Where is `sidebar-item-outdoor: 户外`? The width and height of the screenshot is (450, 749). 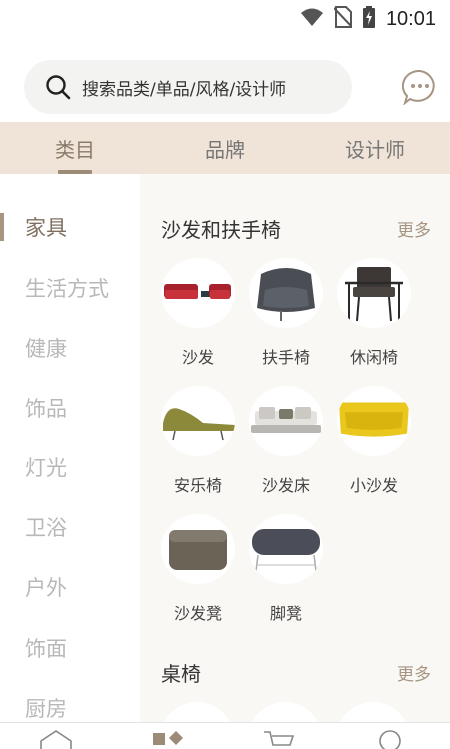
sidebar-item-outdoor: 户外 is located at coordinates (70, 587).